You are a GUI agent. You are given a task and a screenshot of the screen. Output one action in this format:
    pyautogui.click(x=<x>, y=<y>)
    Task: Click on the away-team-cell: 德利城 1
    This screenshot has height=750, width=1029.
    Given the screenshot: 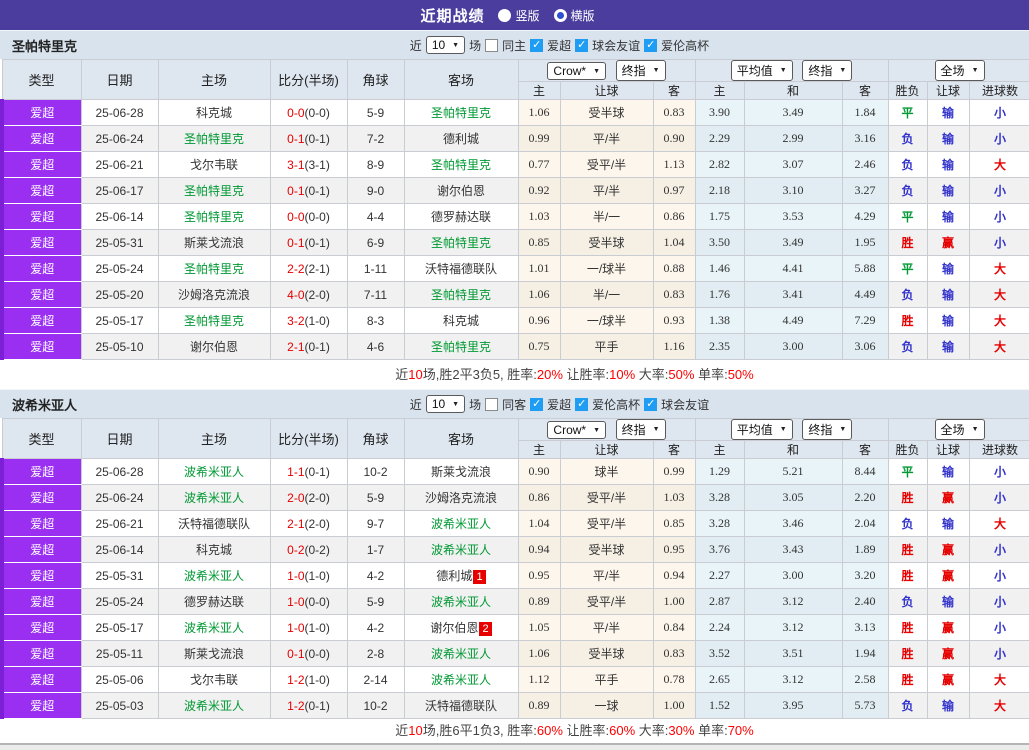 What is the action you would take?
    pyautogui.click(x=461, y=575)
    